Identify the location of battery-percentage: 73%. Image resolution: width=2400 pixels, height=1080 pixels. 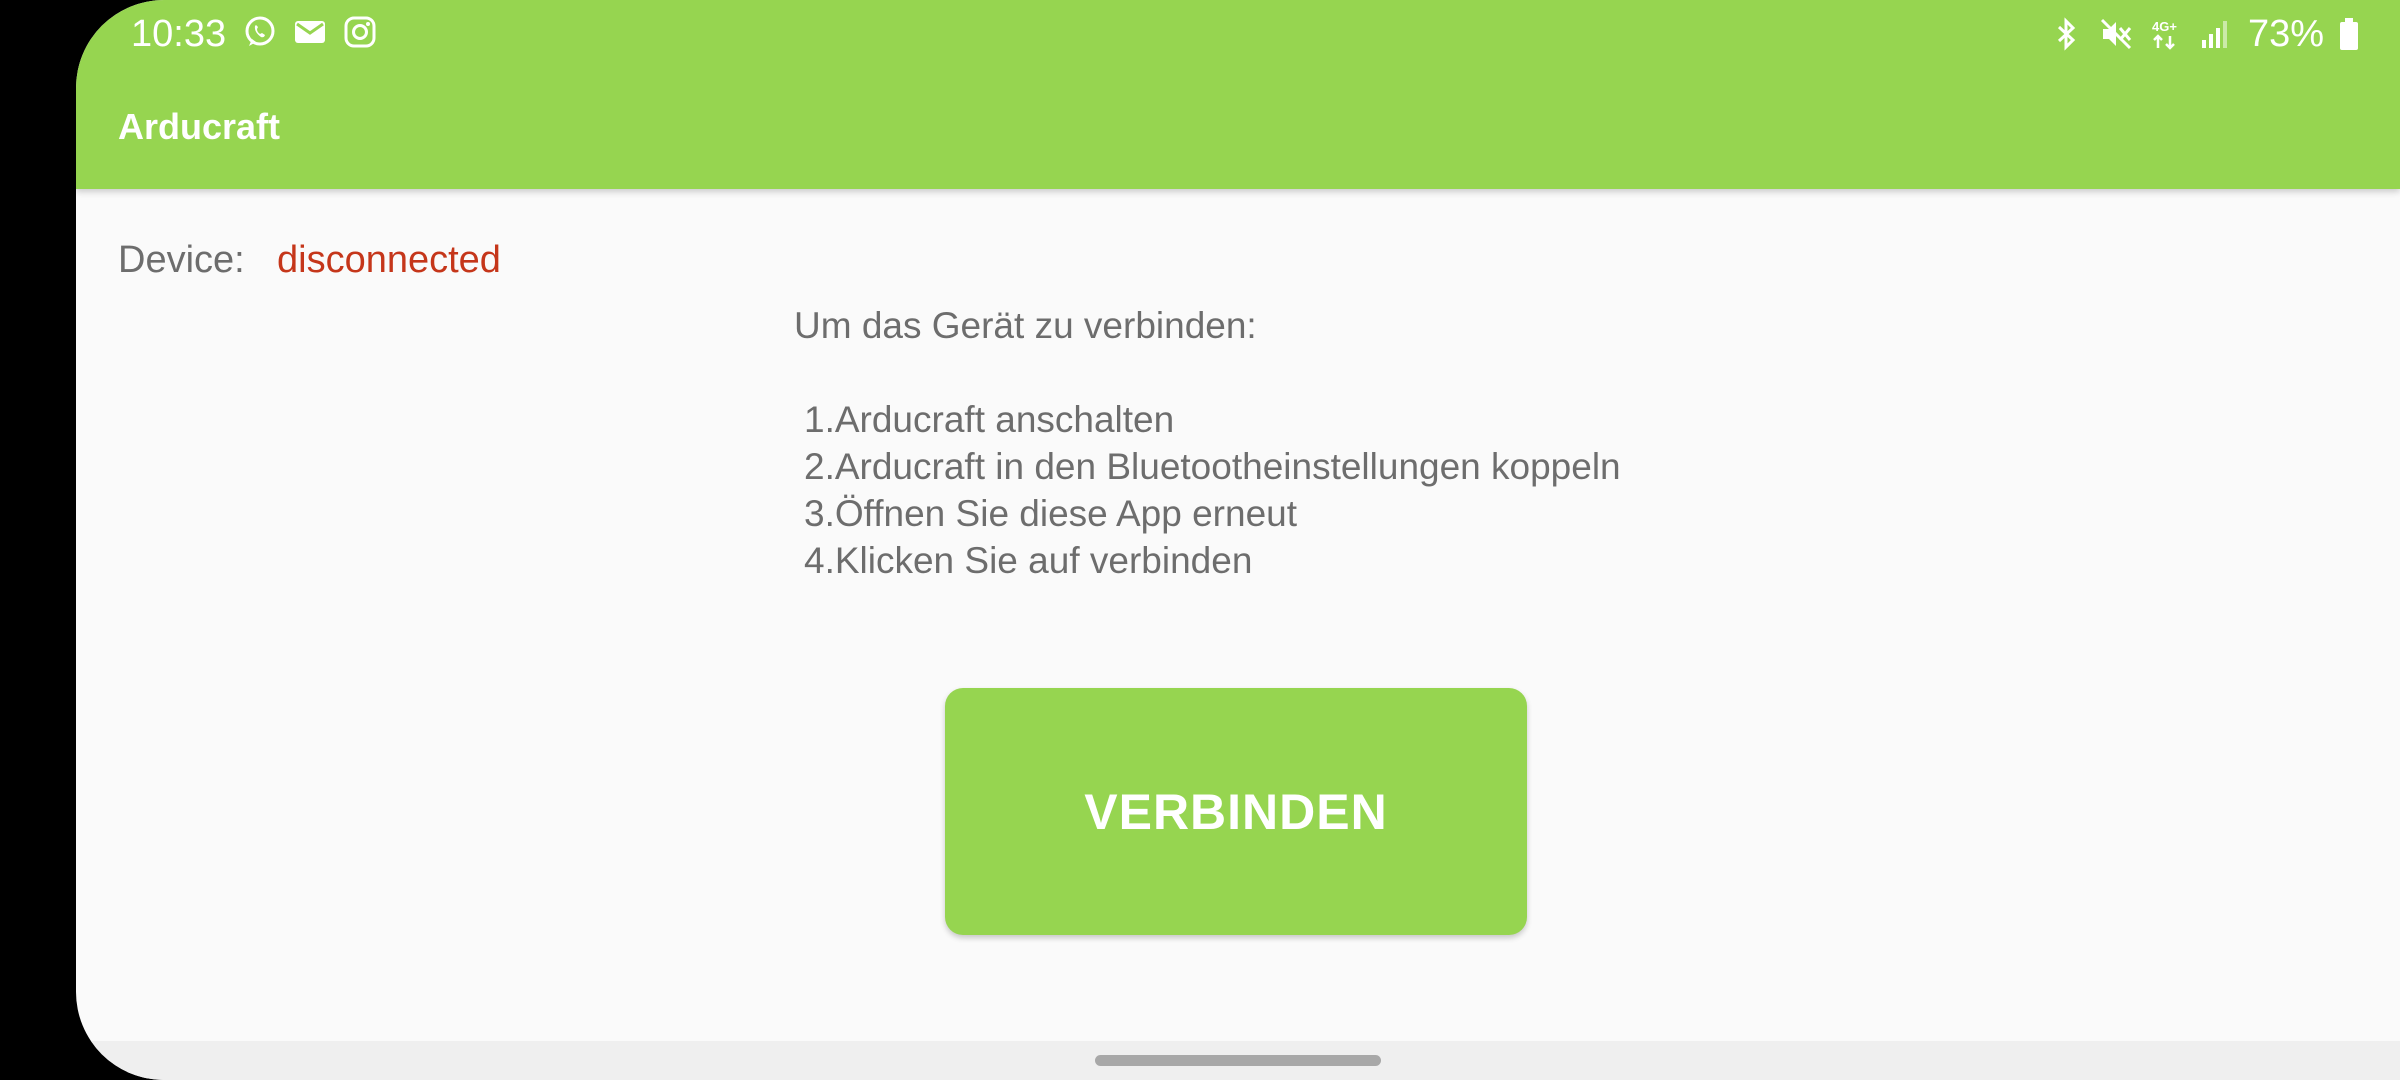
(2285, 34).